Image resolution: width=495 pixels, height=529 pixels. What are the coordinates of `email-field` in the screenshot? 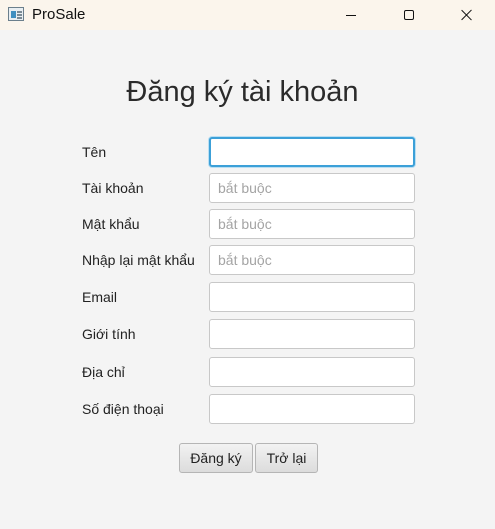 It's located at (312, 297).